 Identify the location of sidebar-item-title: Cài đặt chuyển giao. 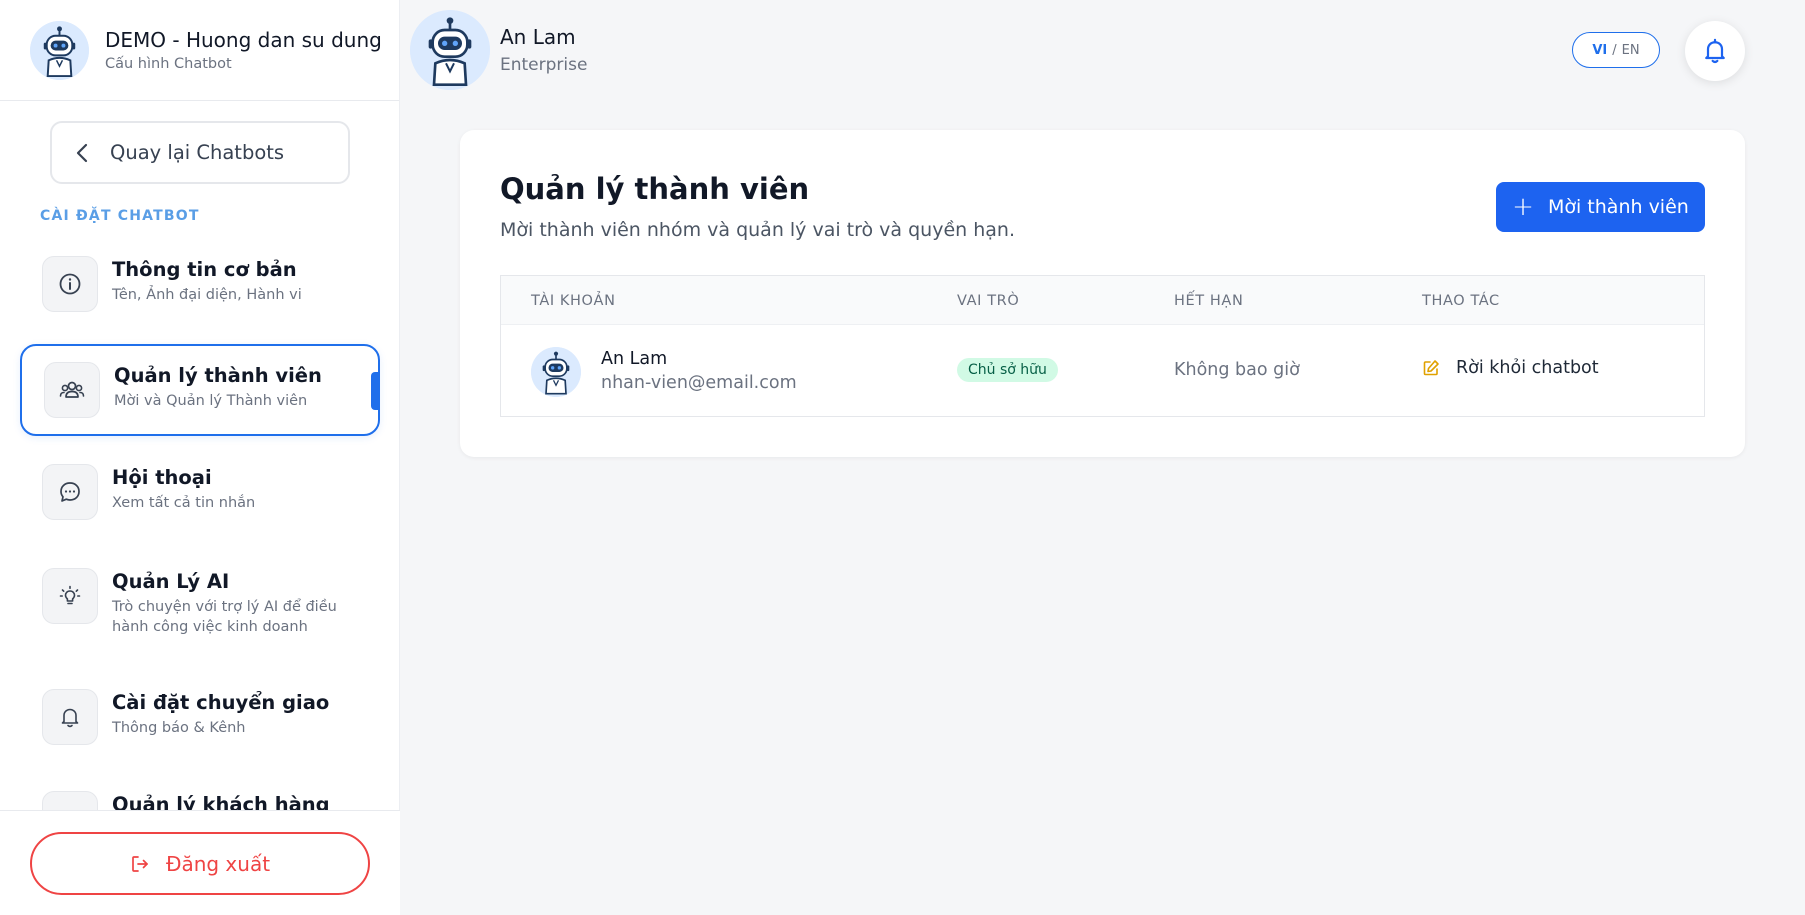
(221, 702).